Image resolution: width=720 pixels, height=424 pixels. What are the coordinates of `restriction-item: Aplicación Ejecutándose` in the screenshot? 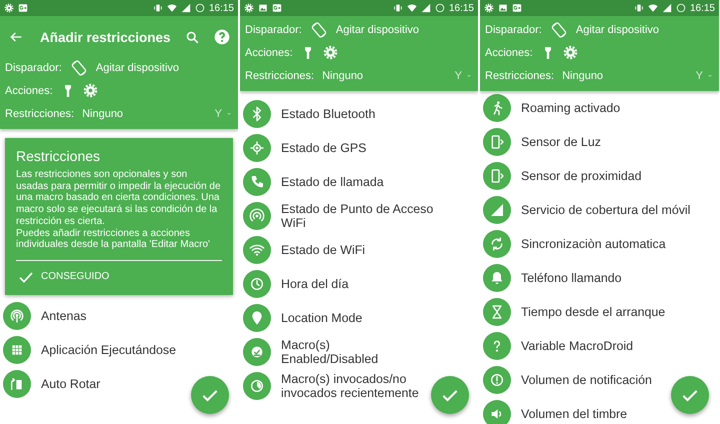 It's located at (119, 349).